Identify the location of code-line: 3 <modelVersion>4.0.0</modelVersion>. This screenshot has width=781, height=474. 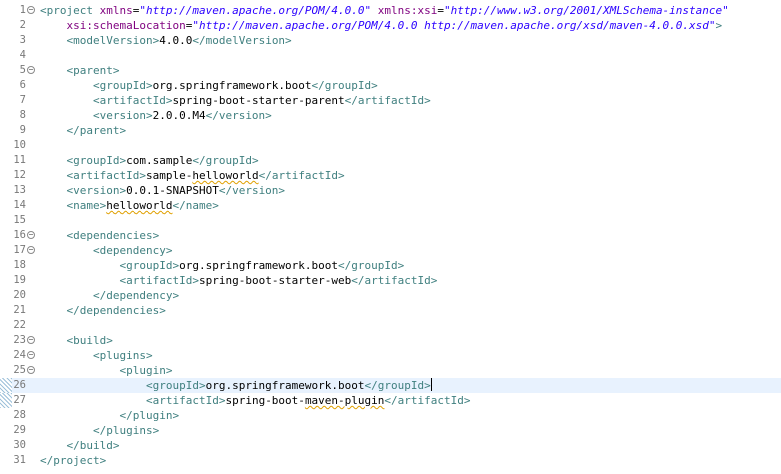
(390, 40).